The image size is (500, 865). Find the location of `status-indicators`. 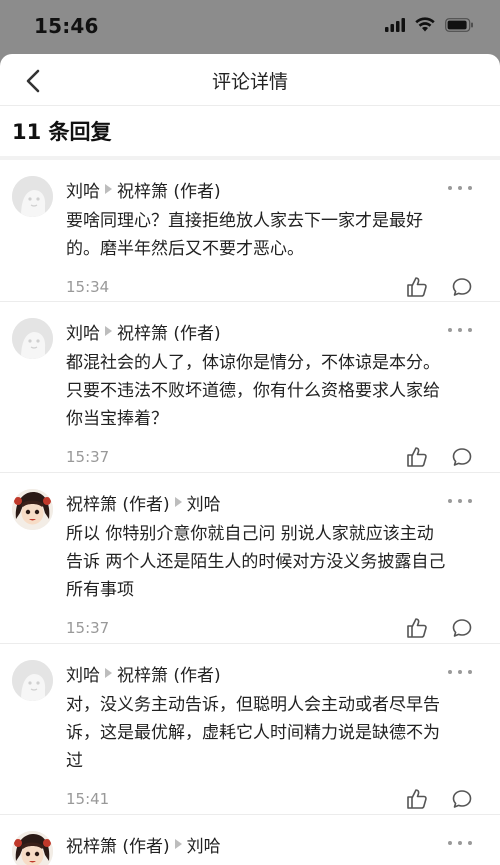

status-indicators is located at coordinates (429, 26).